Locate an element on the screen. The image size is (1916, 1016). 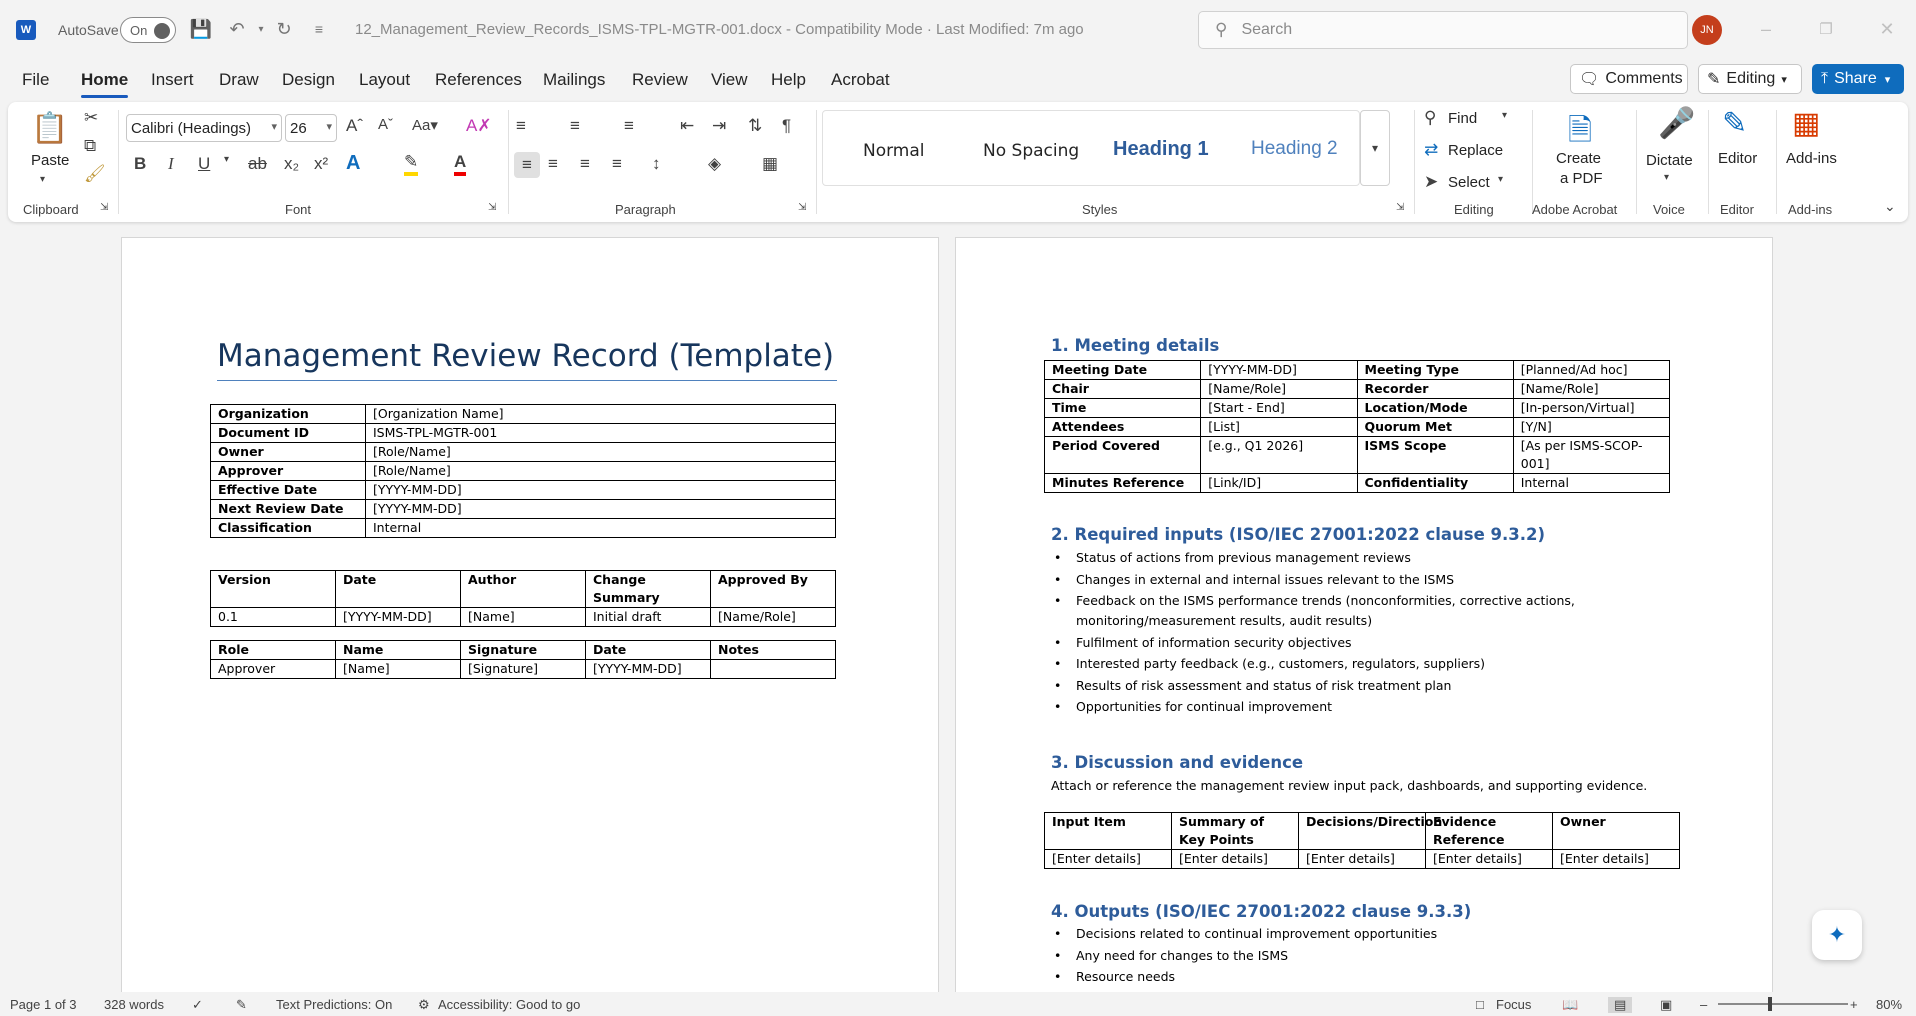
format-painter-icon: 🖌 is located at coordinates (95, 174).